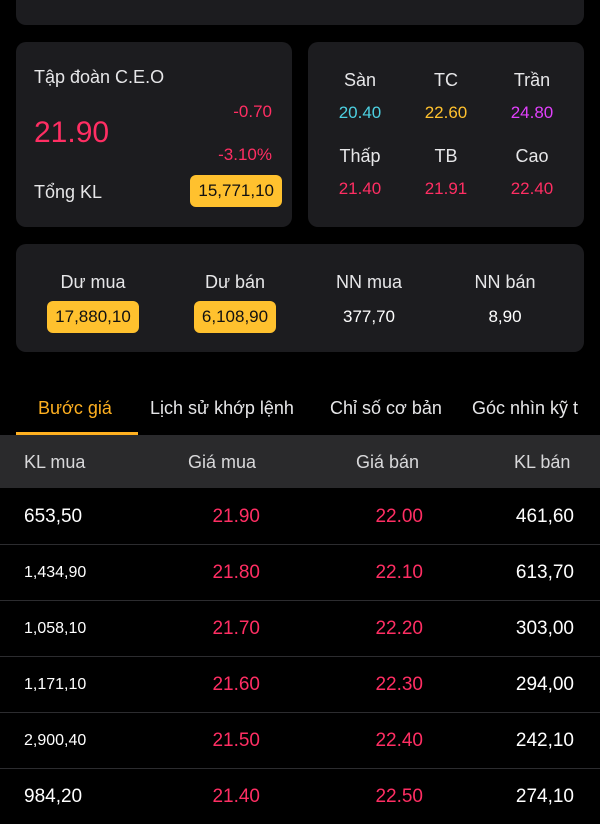  I want to click on range-floor: Sàn 20.40, so click(360, 96).